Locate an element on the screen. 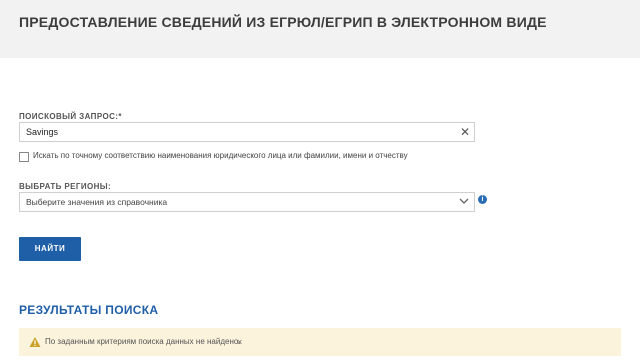 The height and width of the screenshot is (360, 640). exact-match-checkbox is located at coordinates (24, 157).